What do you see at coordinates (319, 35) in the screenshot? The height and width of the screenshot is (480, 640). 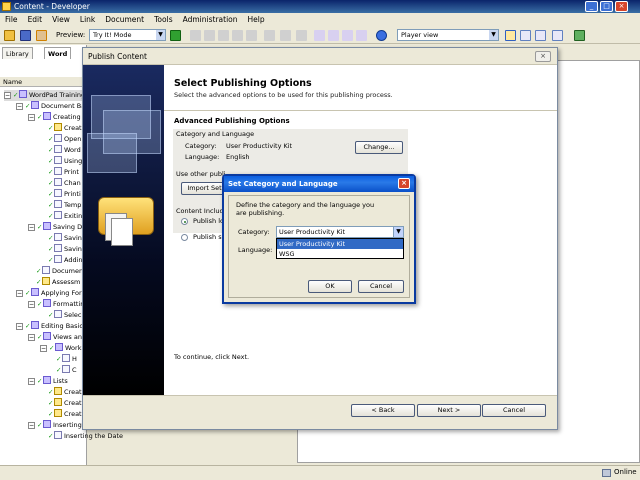 I see `zoom-in-icon` at bounding box center [319, 35].